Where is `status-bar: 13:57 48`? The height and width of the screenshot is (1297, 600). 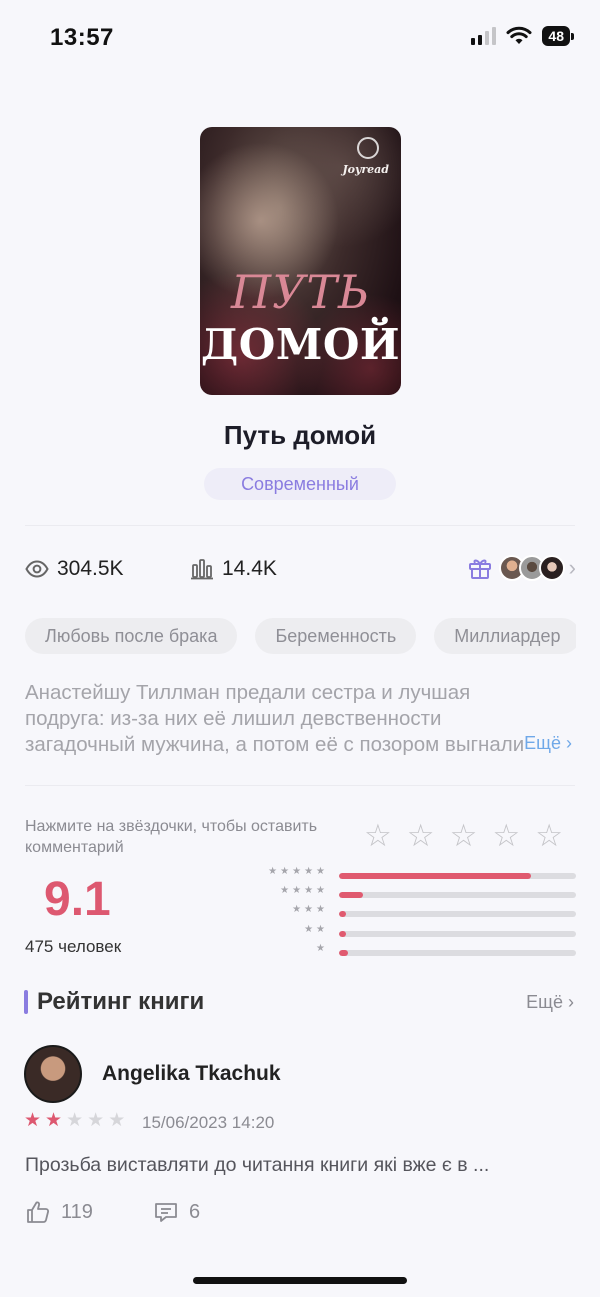
status-bar: 13:57 48 is located at coordinates (300, 39).